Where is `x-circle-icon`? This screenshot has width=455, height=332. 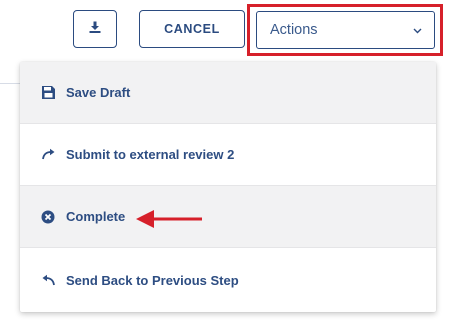
x-circle-icon is located at coordinates (48, 217).